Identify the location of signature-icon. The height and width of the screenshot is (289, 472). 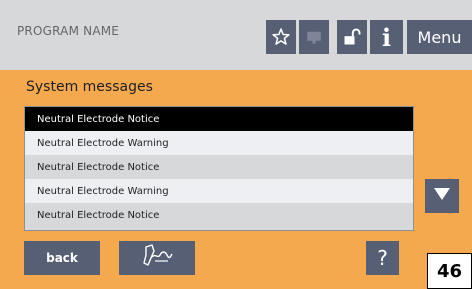
(157, 258).